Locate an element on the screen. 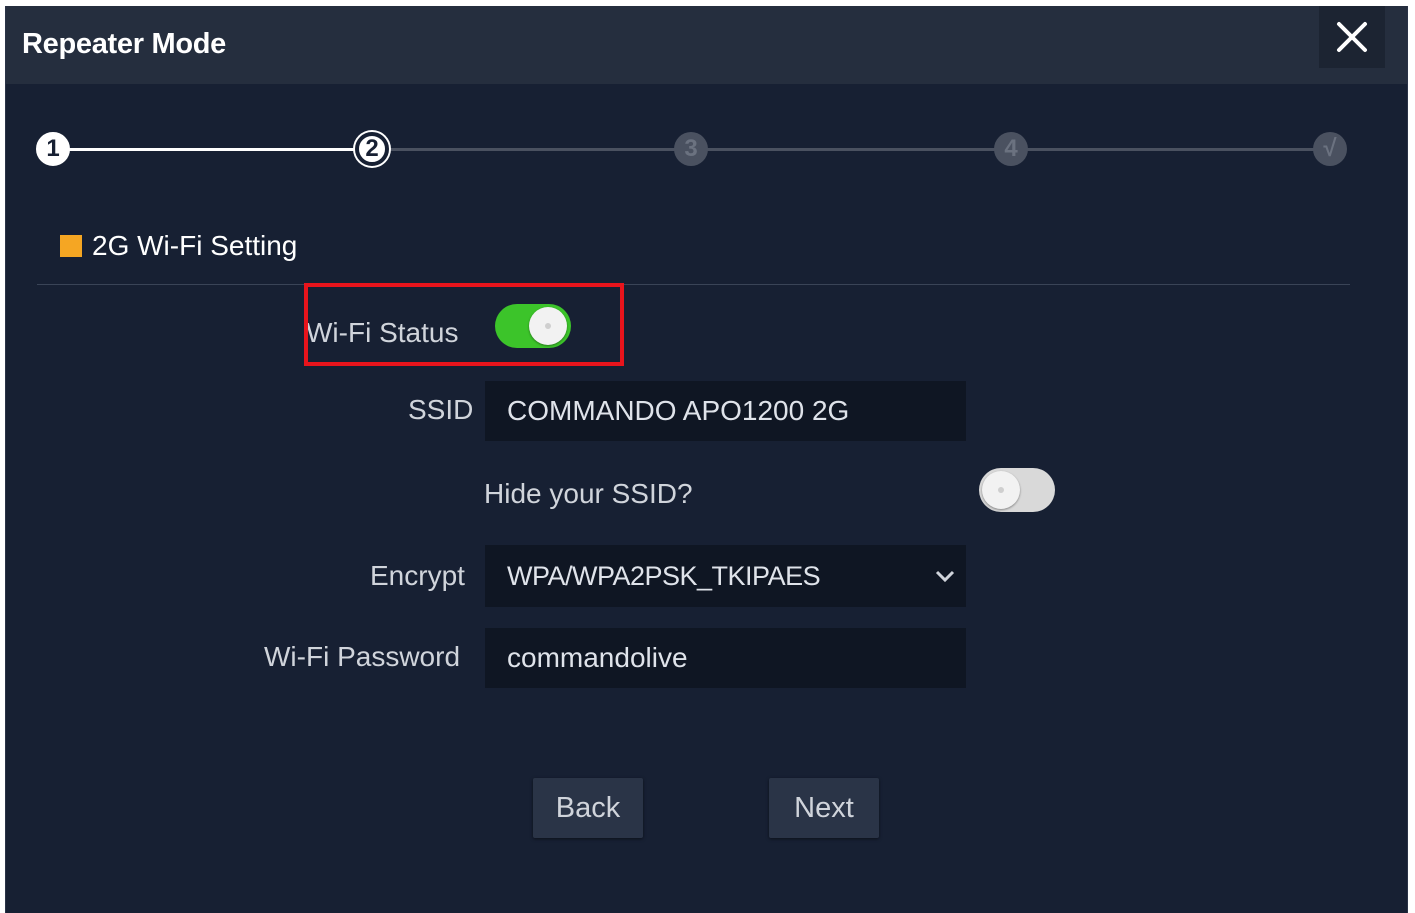 Image resolution: width=1415 pixels, height=913 pixels. dialog-title: Repeater Mode is located at coordinates (124, 44).